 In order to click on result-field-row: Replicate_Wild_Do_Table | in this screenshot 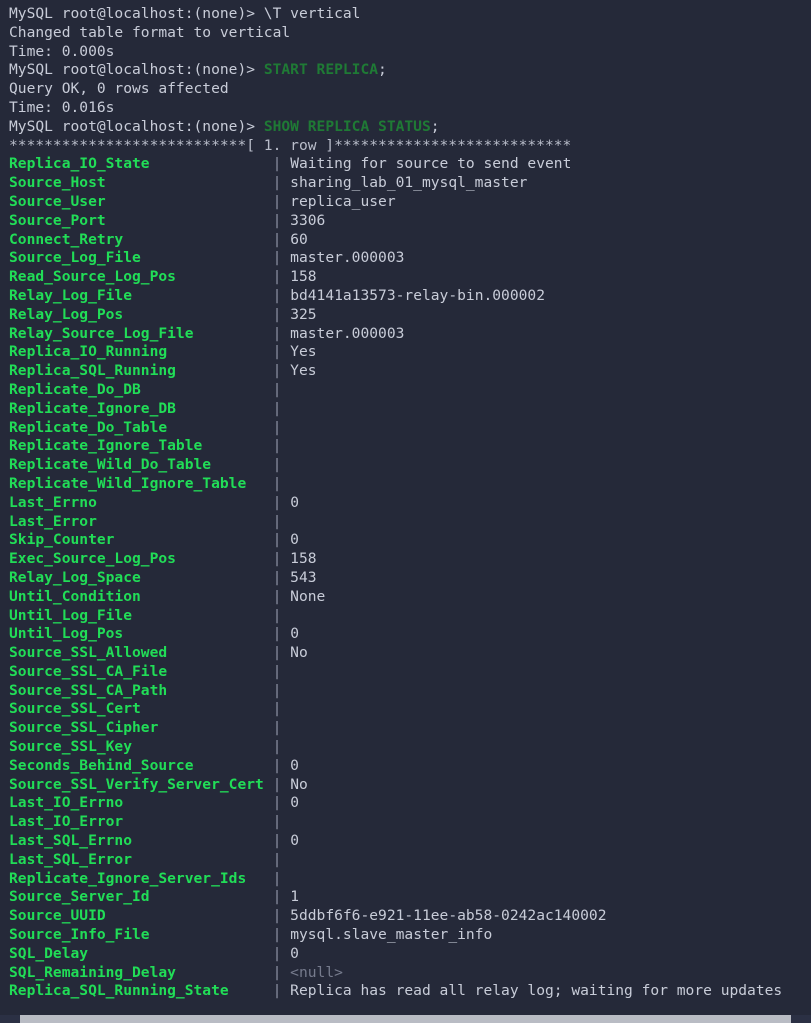, I will do `click(410, 465)`.